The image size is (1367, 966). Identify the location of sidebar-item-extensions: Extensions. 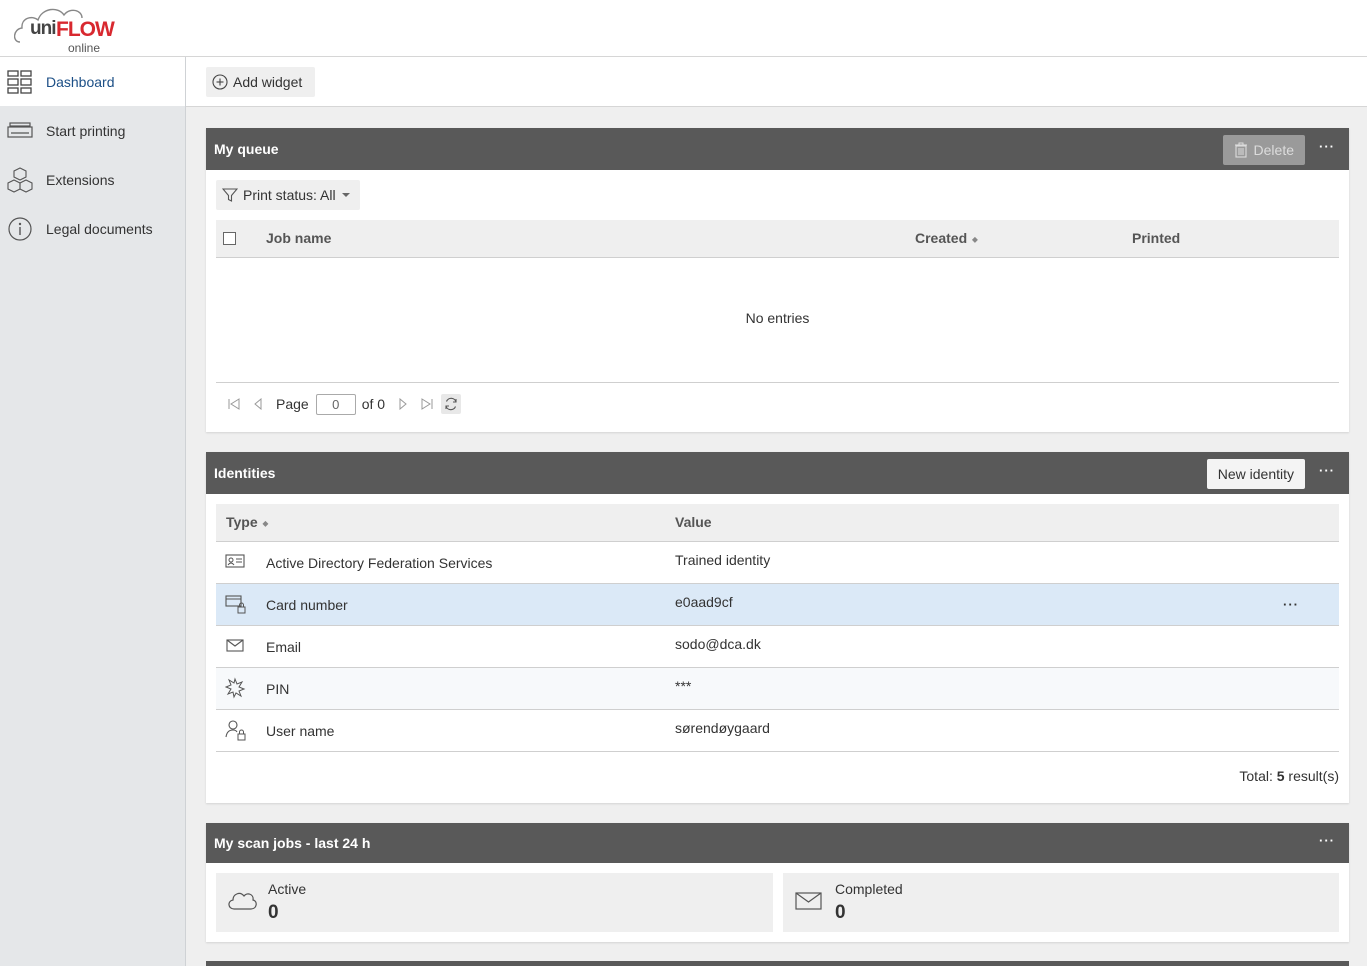
(92, 179).